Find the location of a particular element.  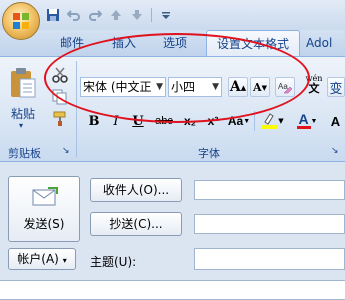

enclose-character-button: 变 is located at coordinates (336, 87).